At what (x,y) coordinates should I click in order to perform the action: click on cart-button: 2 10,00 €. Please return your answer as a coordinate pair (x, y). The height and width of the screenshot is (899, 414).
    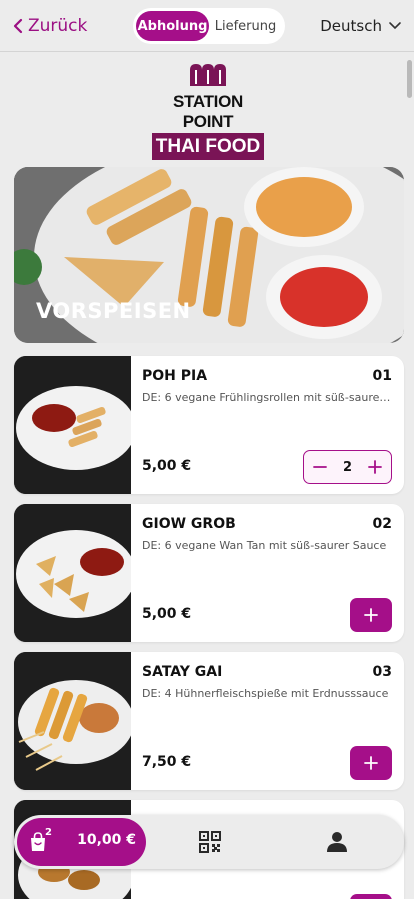
    Looking at the image, I should click on (81, 842).